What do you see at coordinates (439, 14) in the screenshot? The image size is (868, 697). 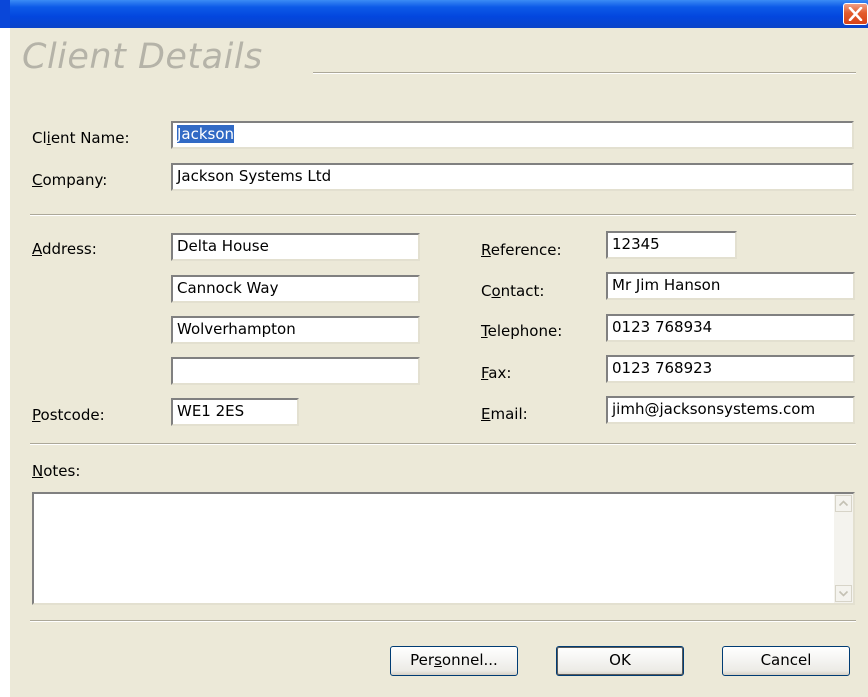 I see `title-bar` at bounding box center [439, 14].